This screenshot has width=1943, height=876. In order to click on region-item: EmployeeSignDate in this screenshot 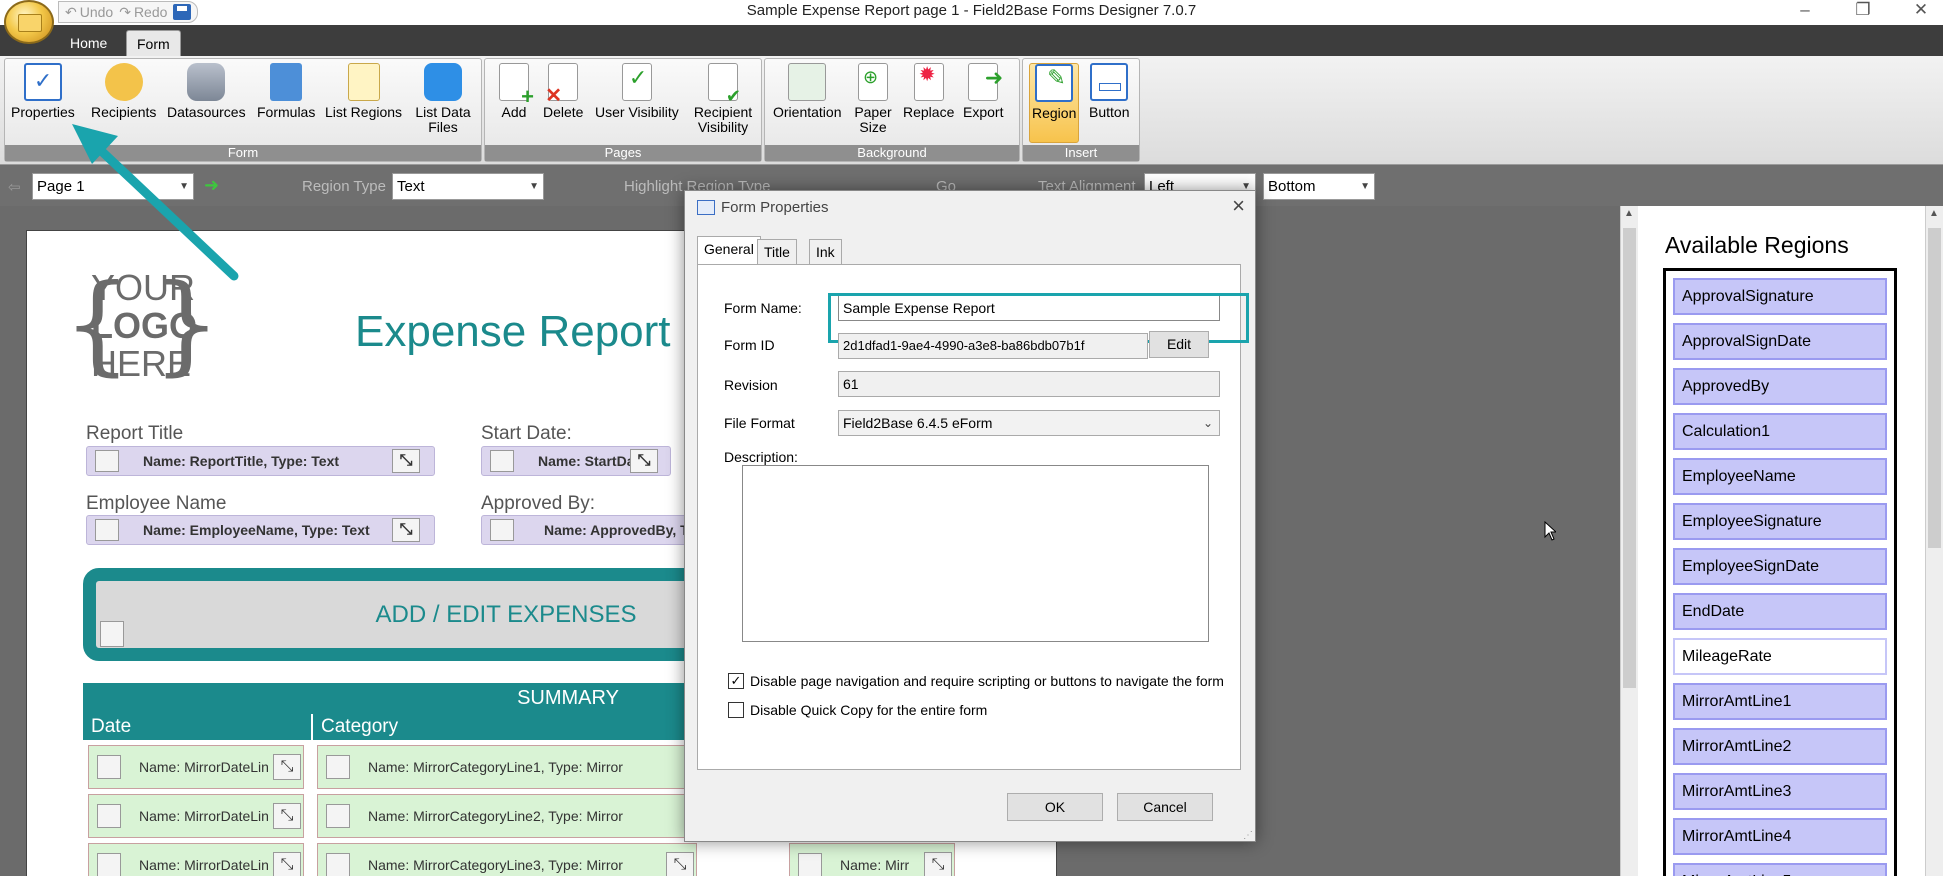, I will do `click(1780, 566)`.